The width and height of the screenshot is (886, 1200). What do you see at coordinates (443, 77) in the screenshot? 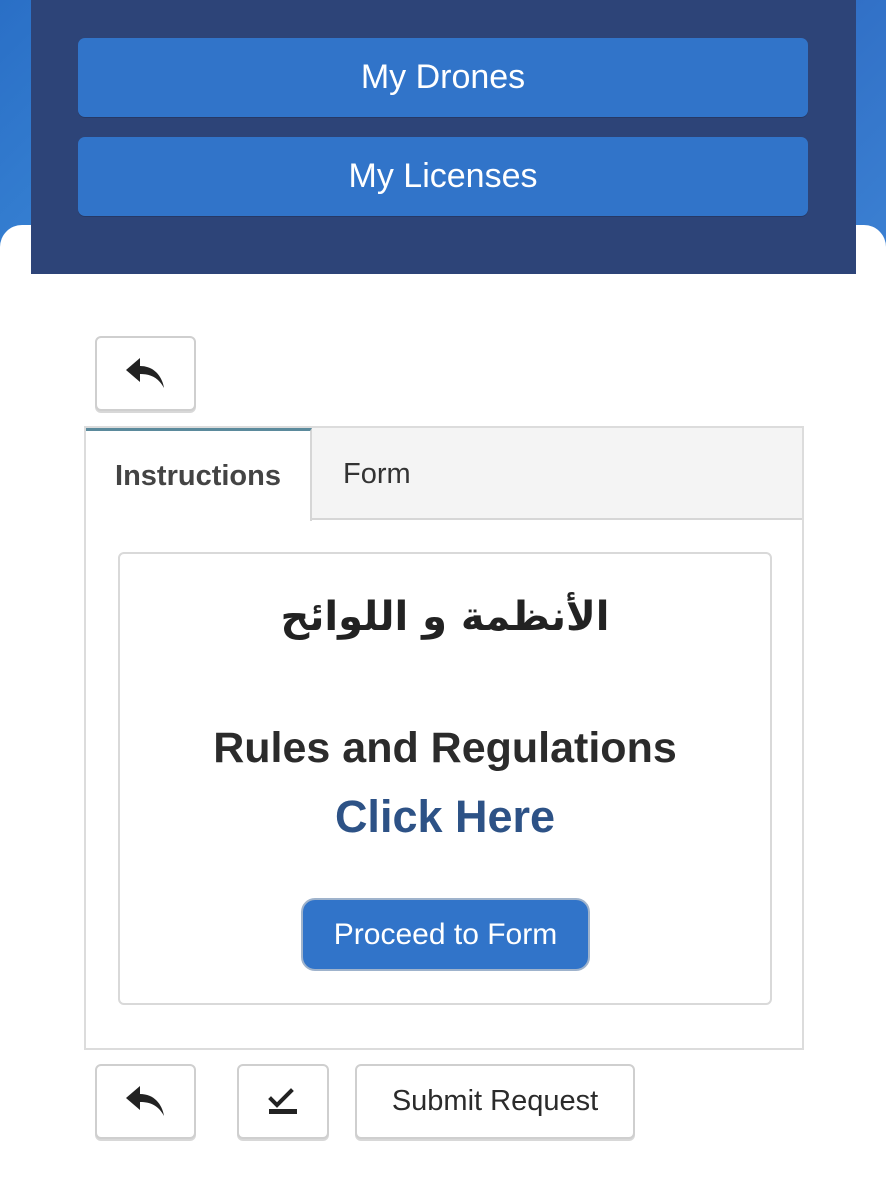
I see `my-drones-button: My Drones` at bounding box center [443, 77].